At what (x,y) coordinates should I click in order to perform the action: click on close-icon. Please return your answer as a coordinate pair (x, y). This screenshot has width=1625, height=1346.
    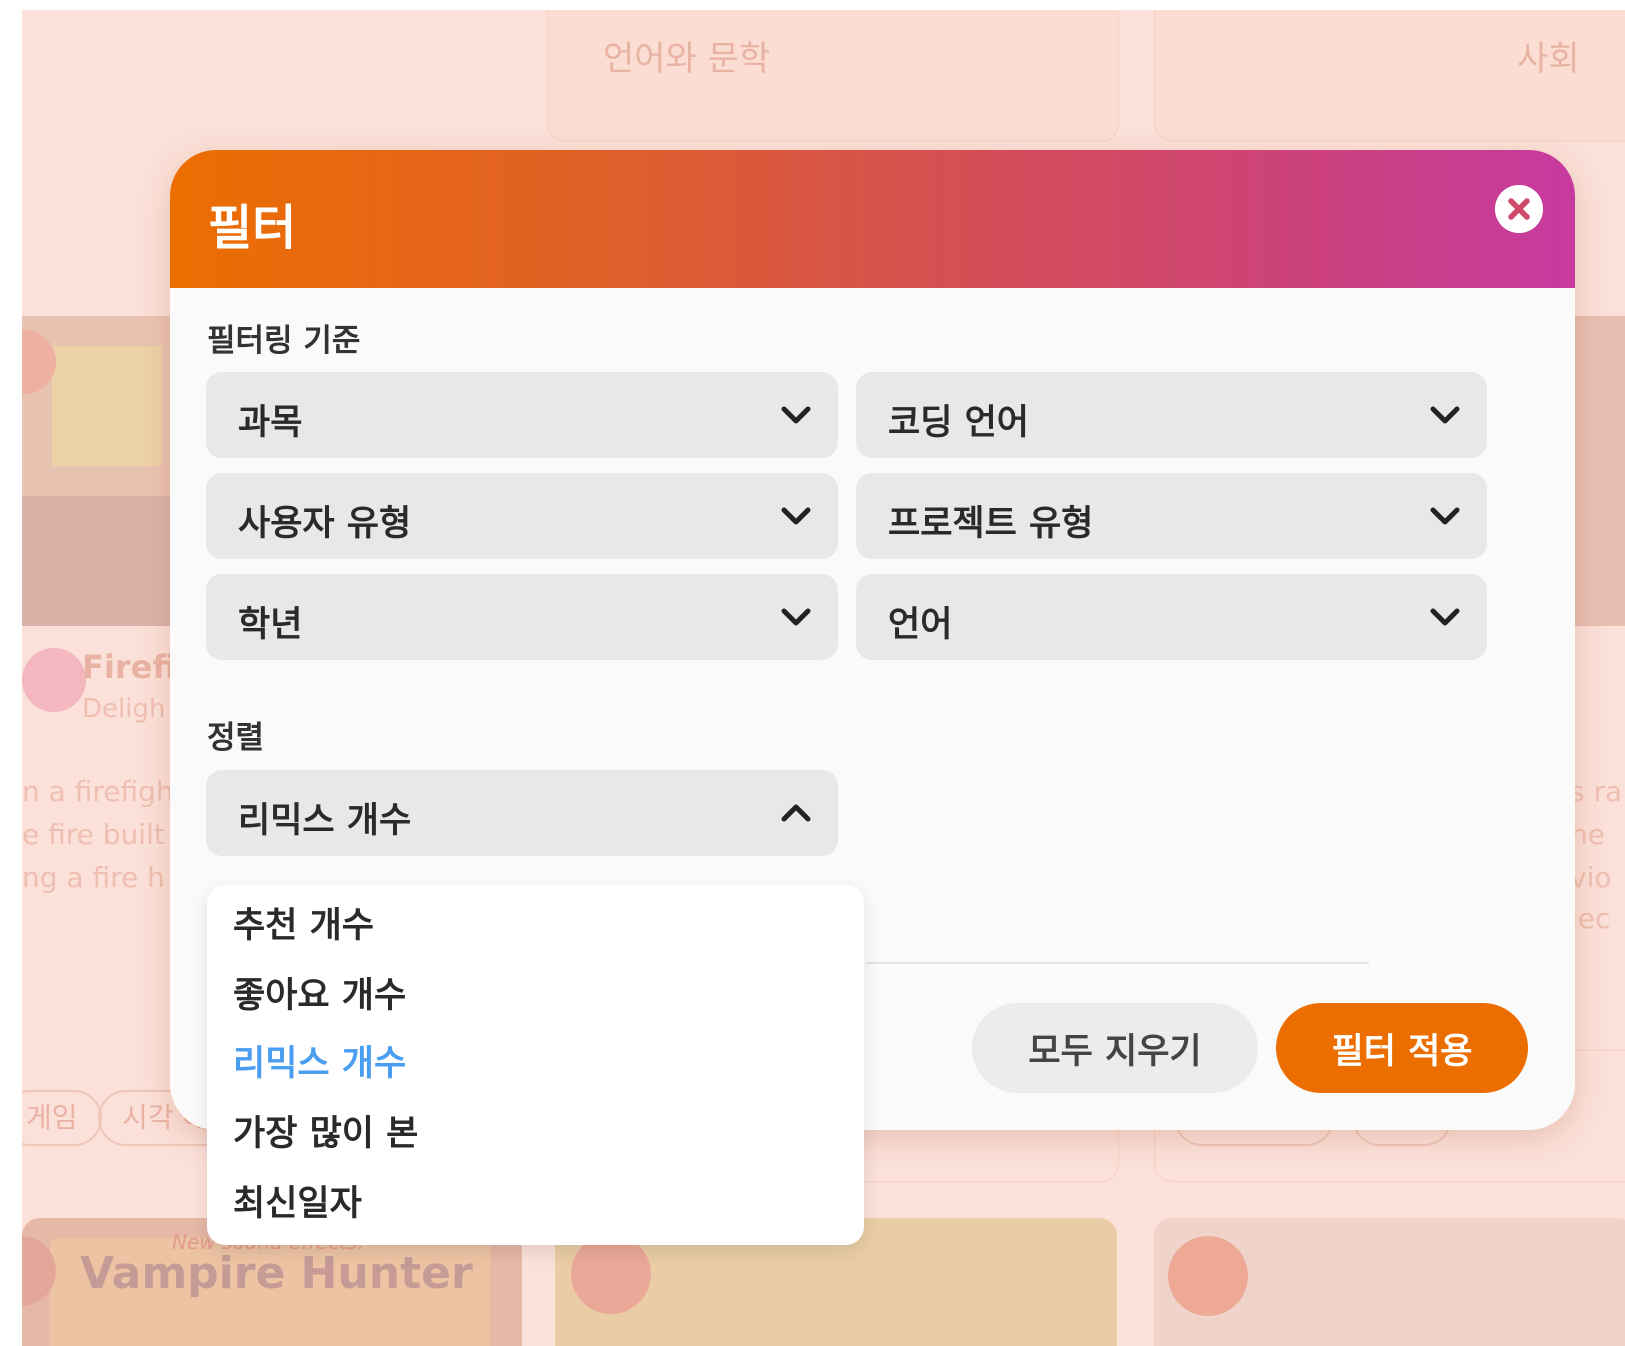
    Looking at the image, I should click on (1519, 209).